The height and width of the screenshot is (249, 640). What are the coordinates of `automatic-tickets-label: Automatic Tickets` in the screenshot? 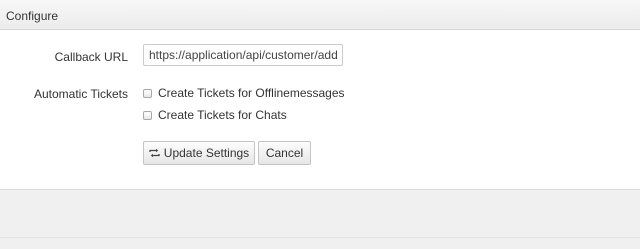 It's located at (80, 94).